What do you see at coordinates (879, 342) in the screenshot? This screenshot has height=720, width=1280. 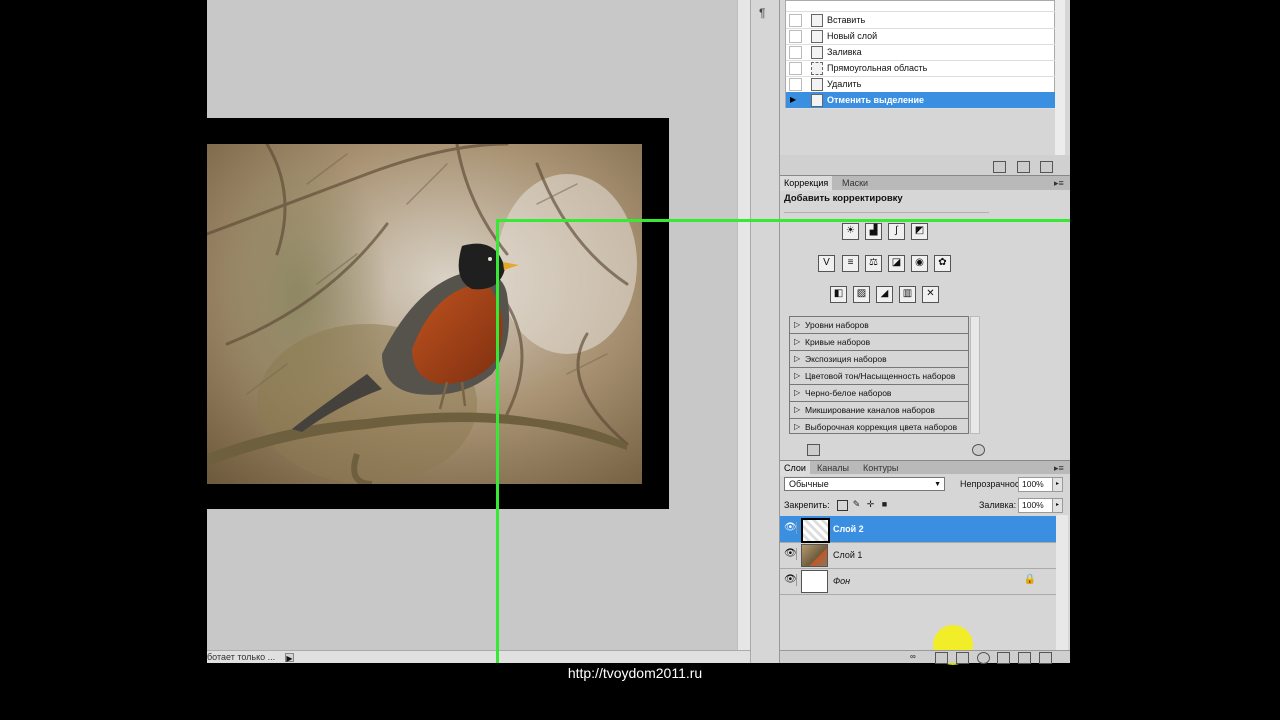 I see `preset-item: ▷ Кривые наборов` at bounding box center [879, 342].